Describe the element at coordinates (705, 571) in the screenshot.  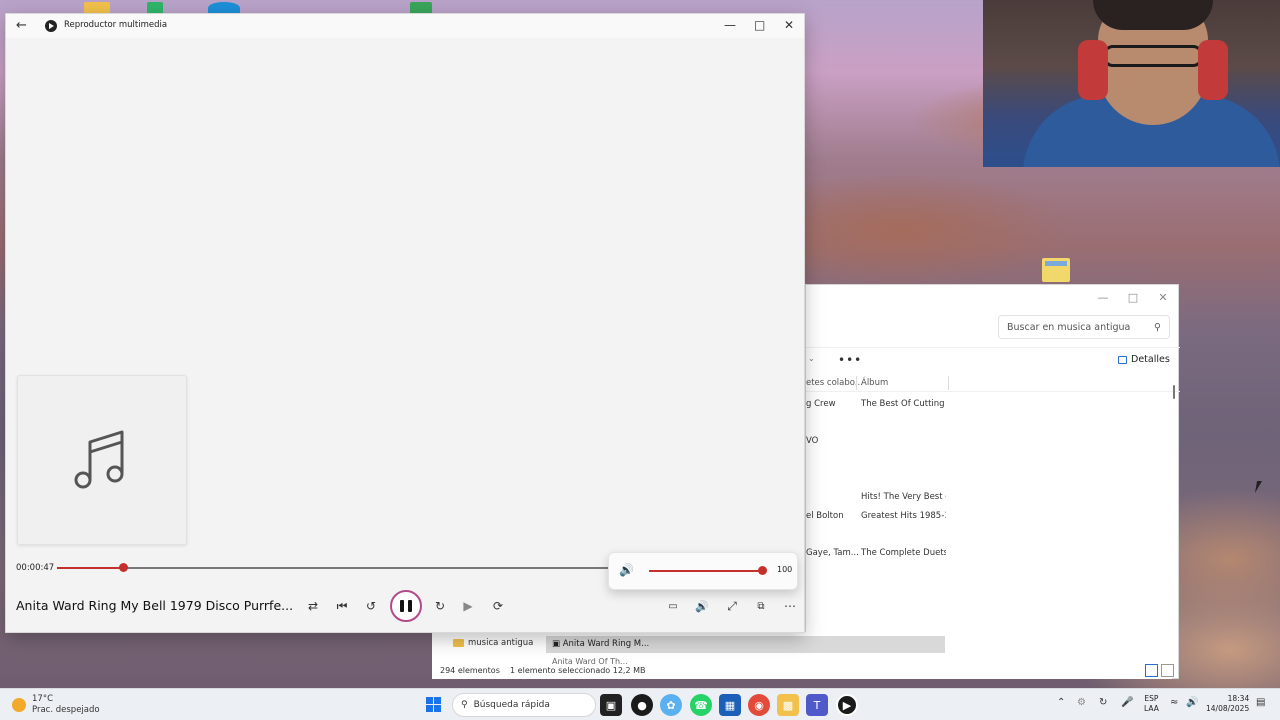
I see `volume-slider` at that location.